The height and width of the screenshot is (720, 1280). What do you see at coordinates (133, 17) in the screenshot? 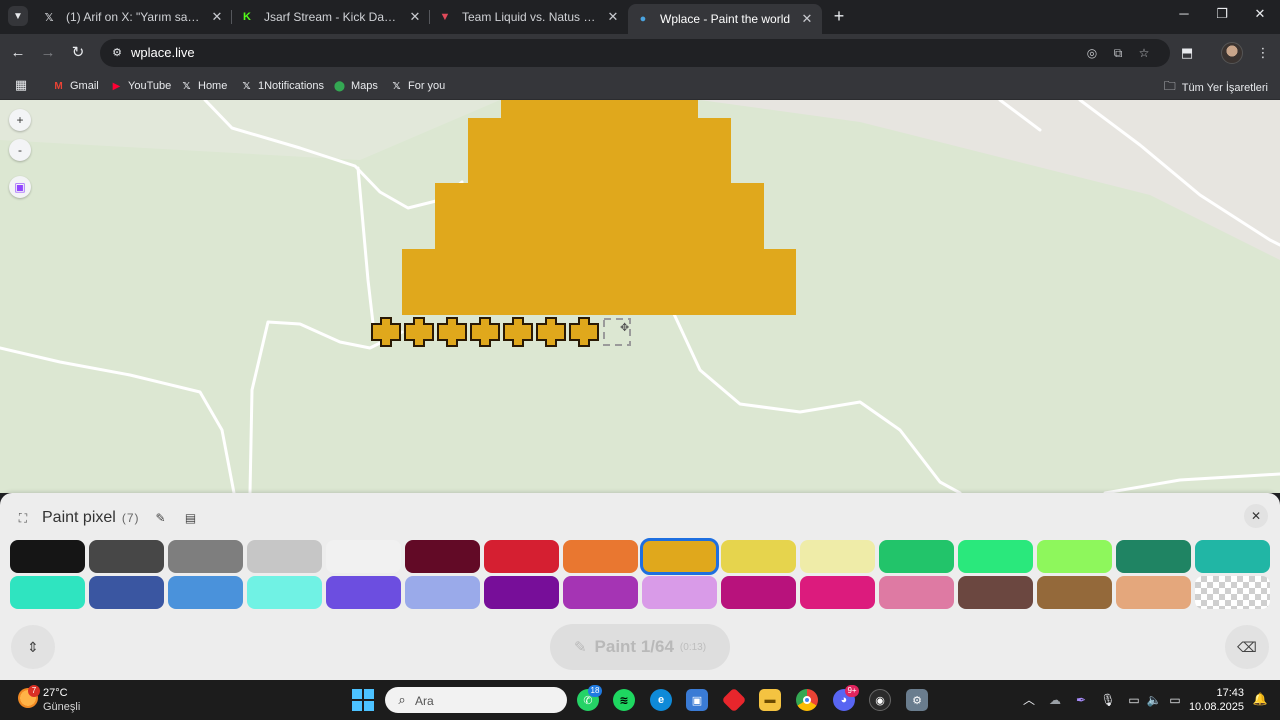
I see `tab-arif-on-x: 𝕏 (1) Arif on X: "Yarım saat sonra... ✕` at bounding box center [133, 17].